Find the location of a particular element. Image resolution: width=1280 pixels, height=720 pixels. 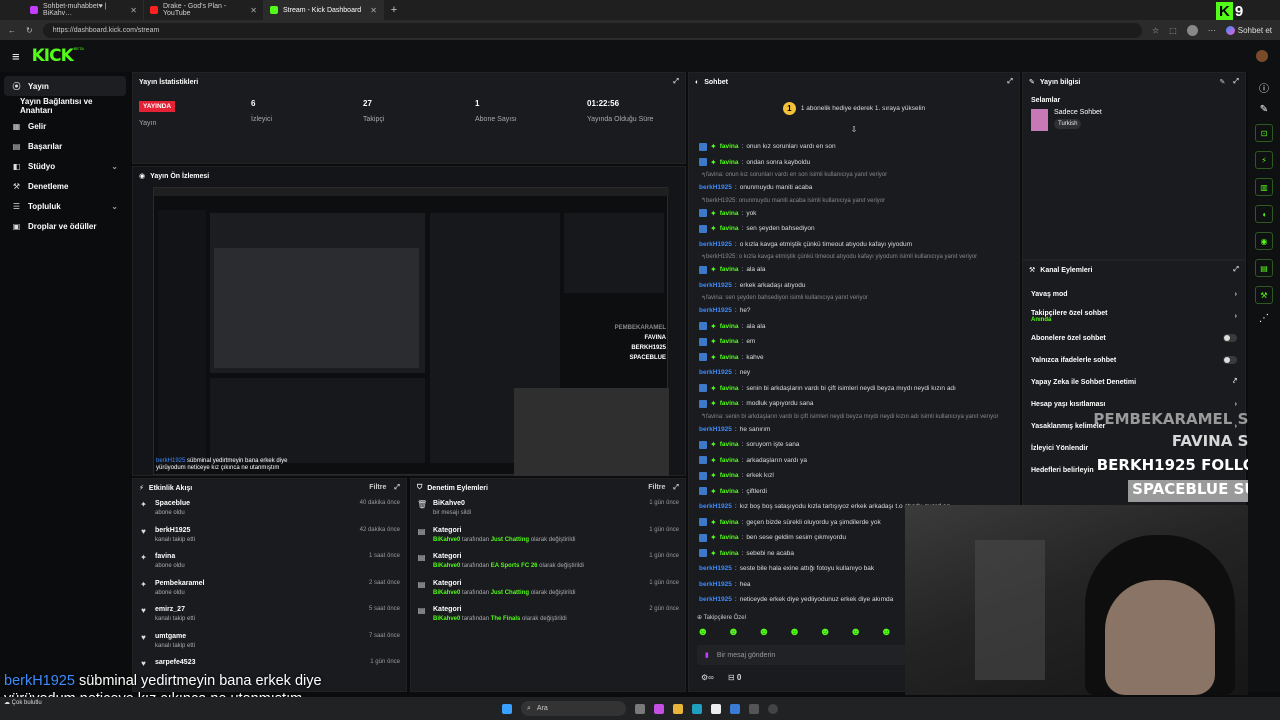

copilot-button: Sohbet et is located at coordinates (1248, 30).